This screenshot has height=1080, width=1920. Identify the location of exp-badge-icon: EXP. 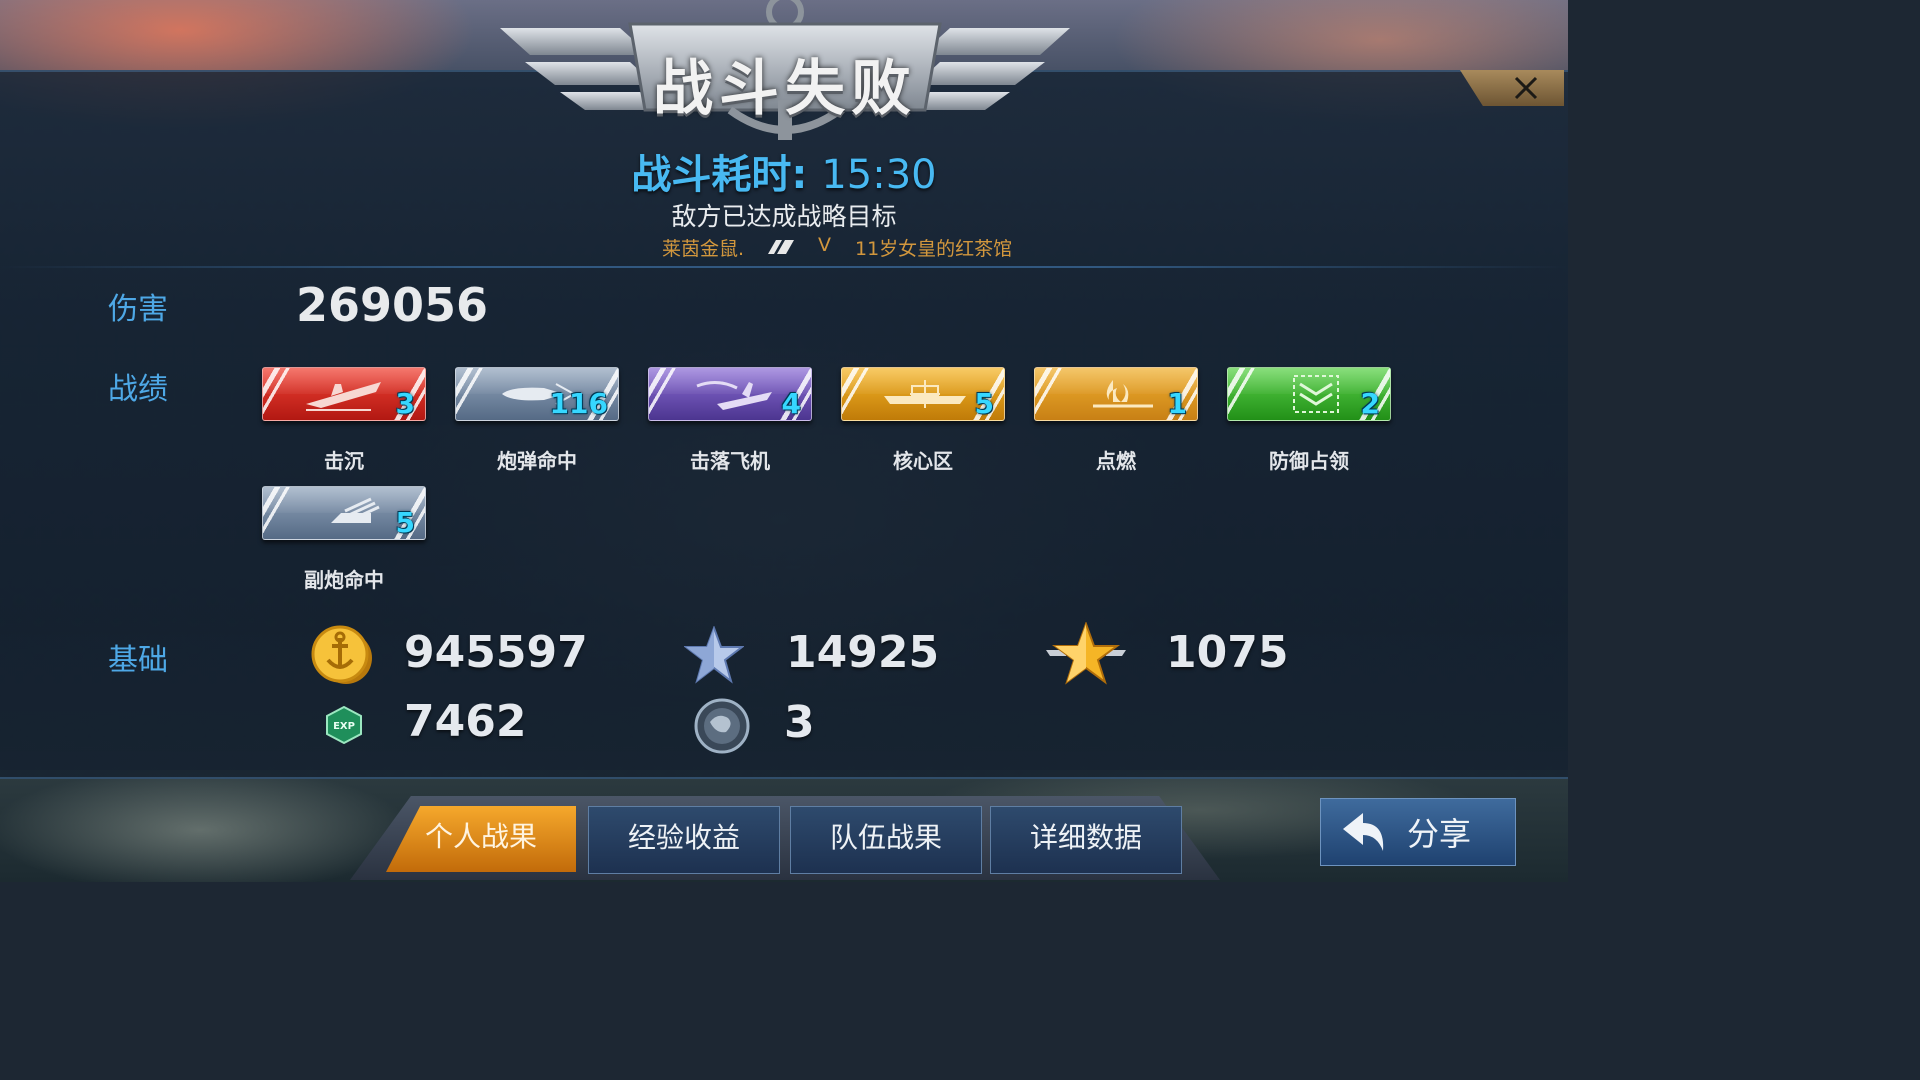
(344, 725).